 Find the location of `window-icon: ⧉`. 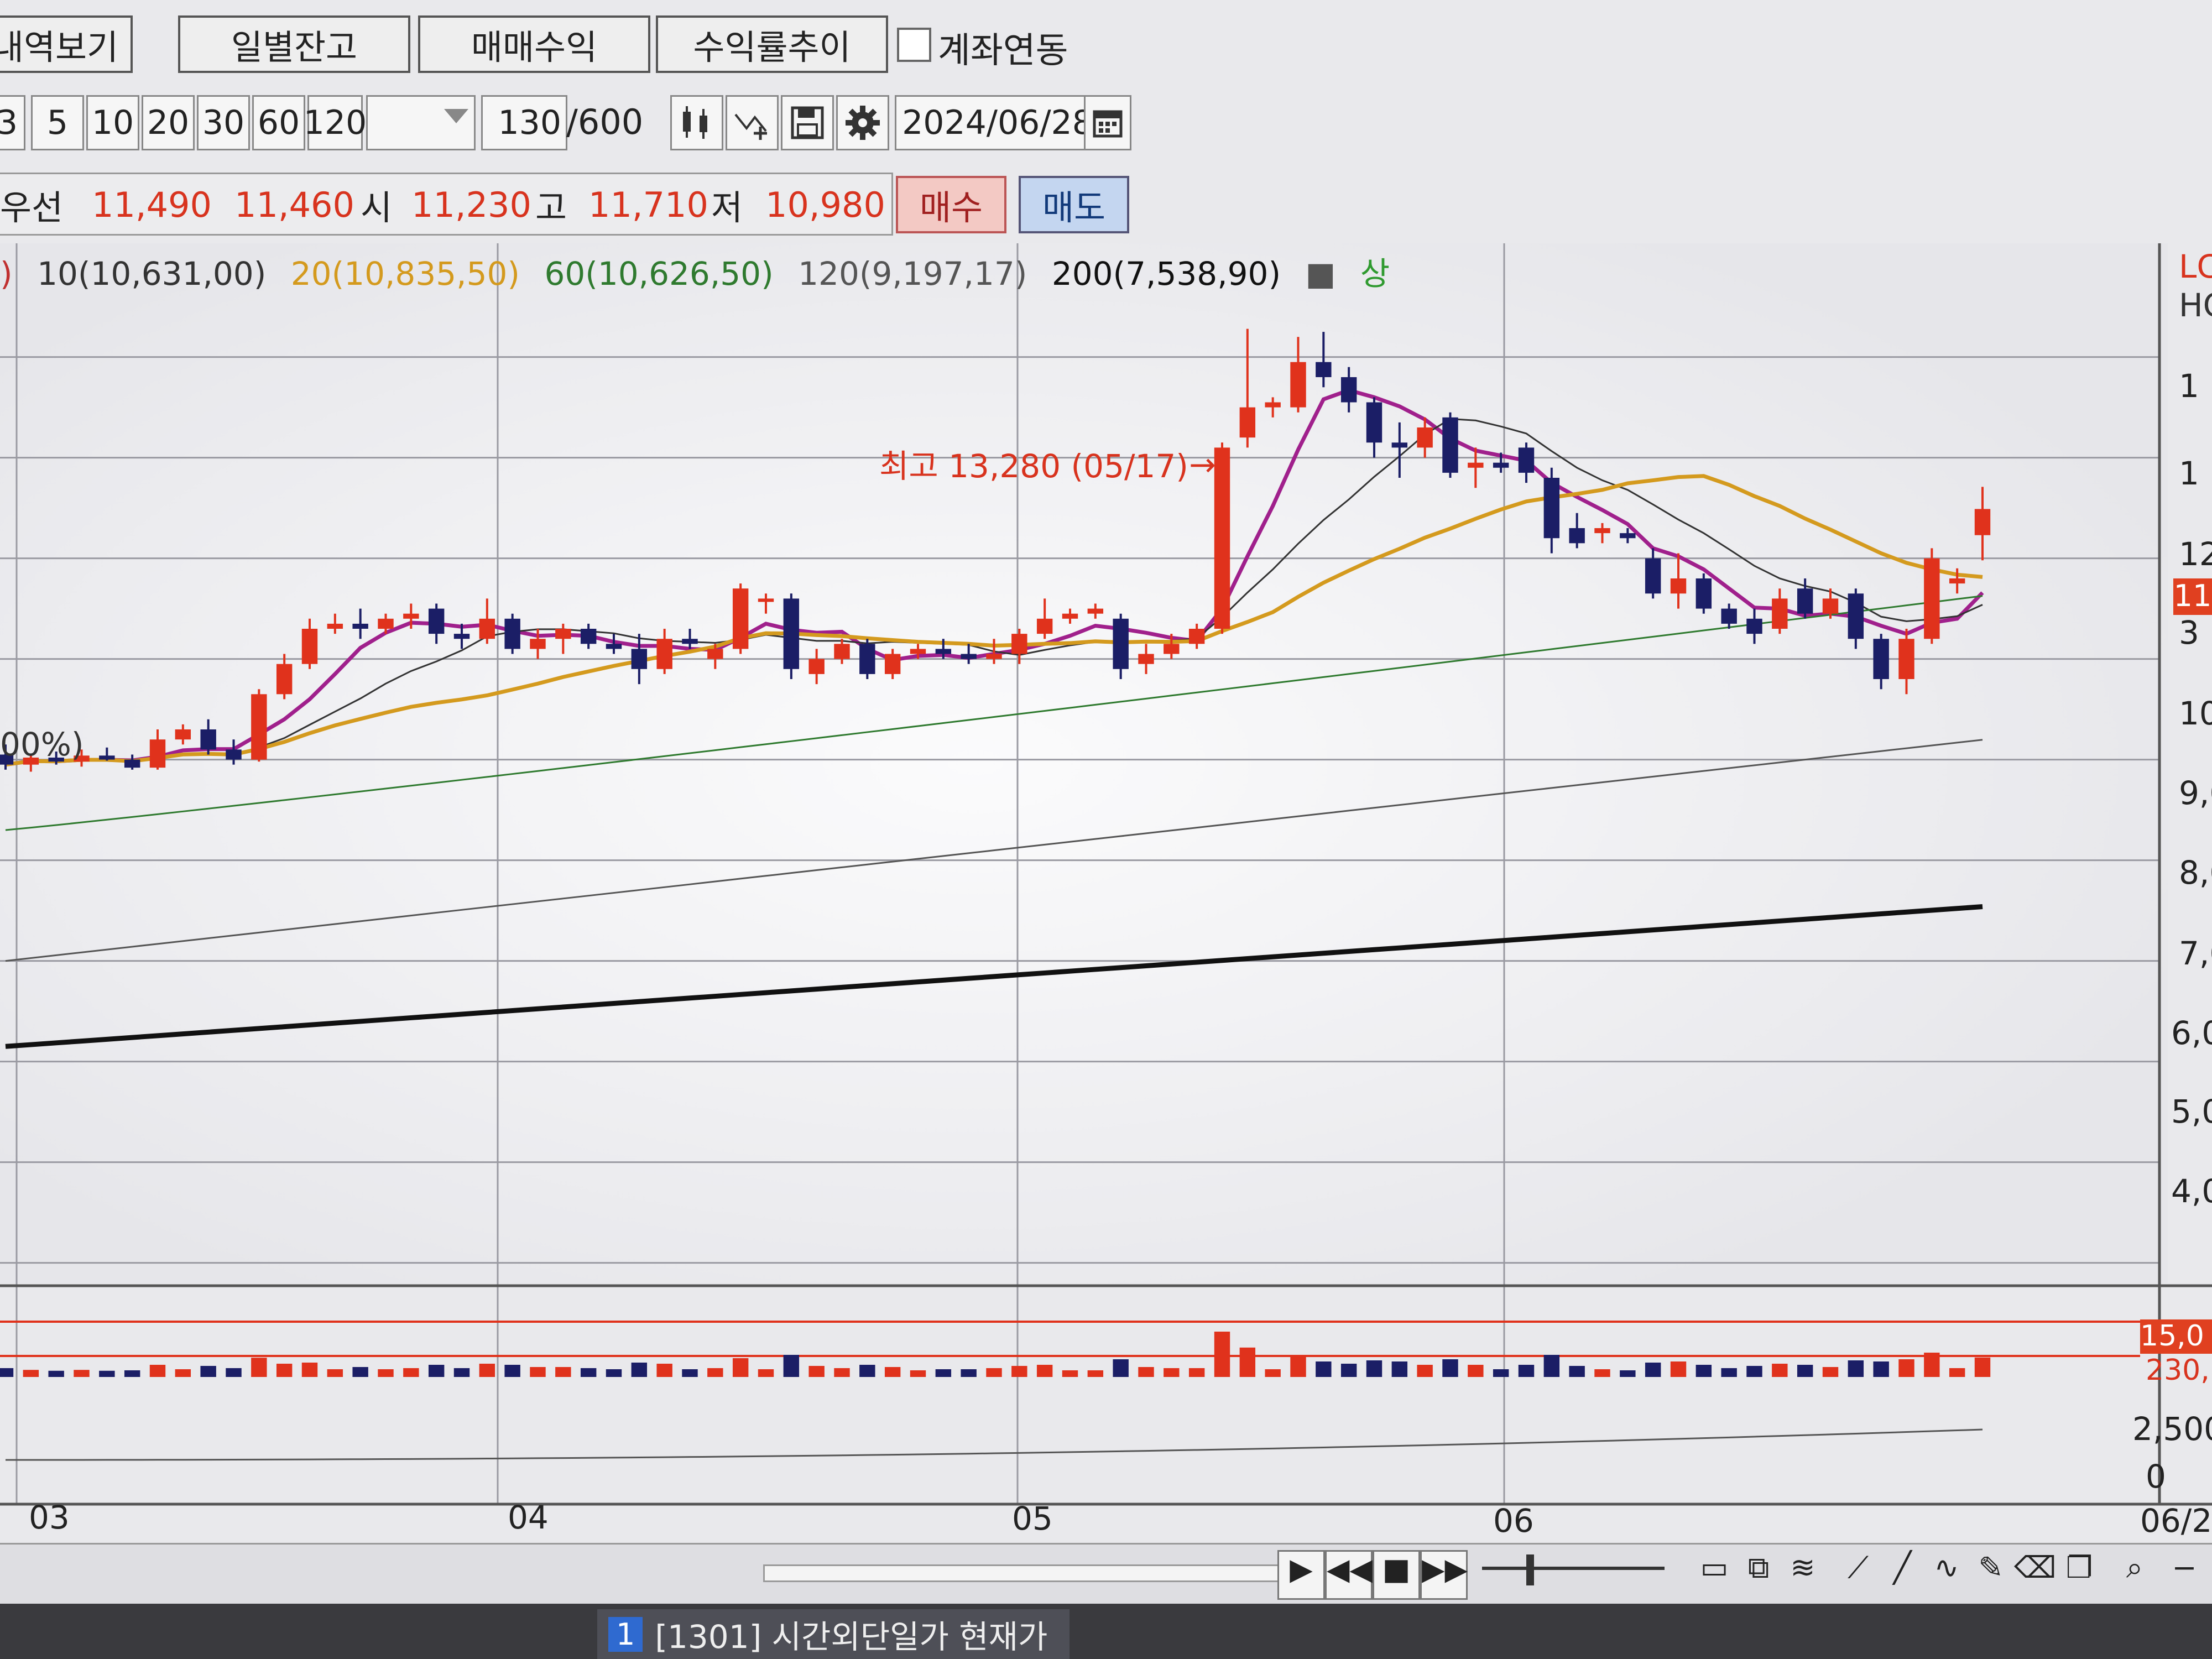

window-icon: ⧉ is located at coordinates (1759, 1574).